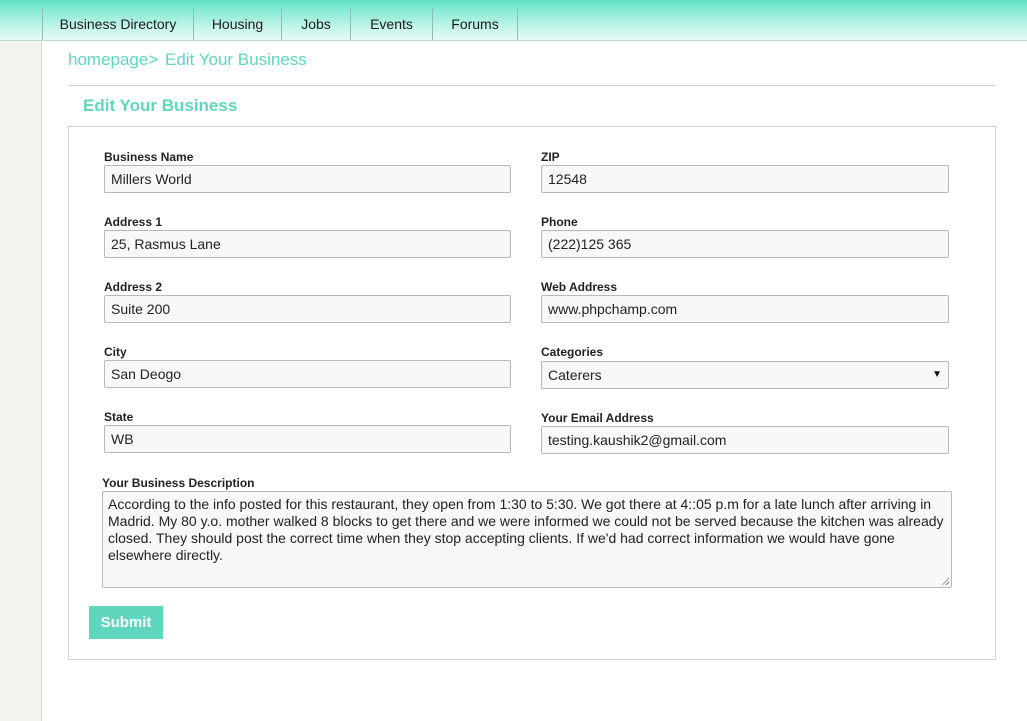 The height and width of the screenshot is (721, 1027). I want to click on phone-input: (222)125 365, so click(745, 244).